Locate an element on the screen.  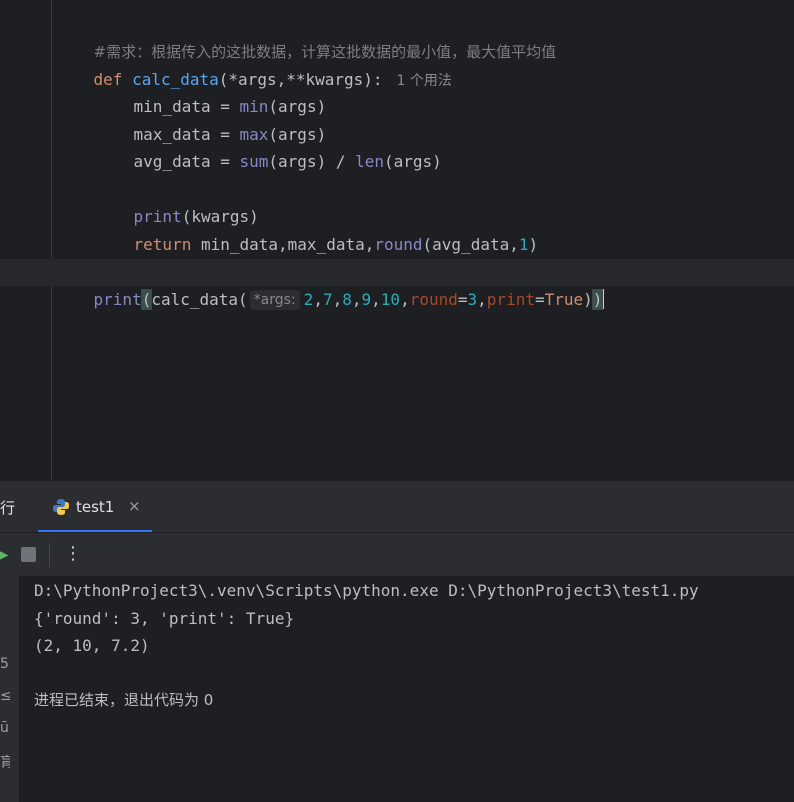
tab-test1: test1 × is located at coordinates (95, 507).